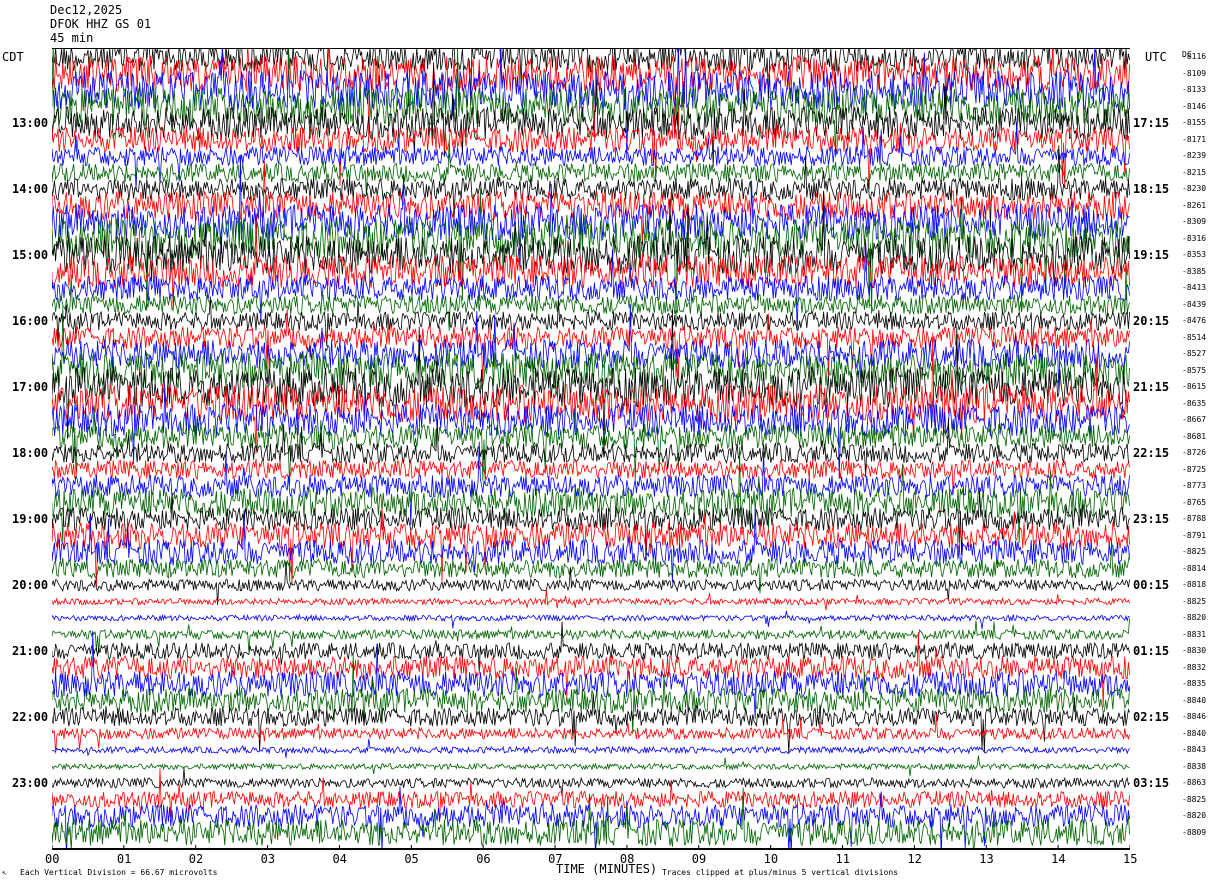  I want to click on left-hour-label: 17:00, so click(30, 387).